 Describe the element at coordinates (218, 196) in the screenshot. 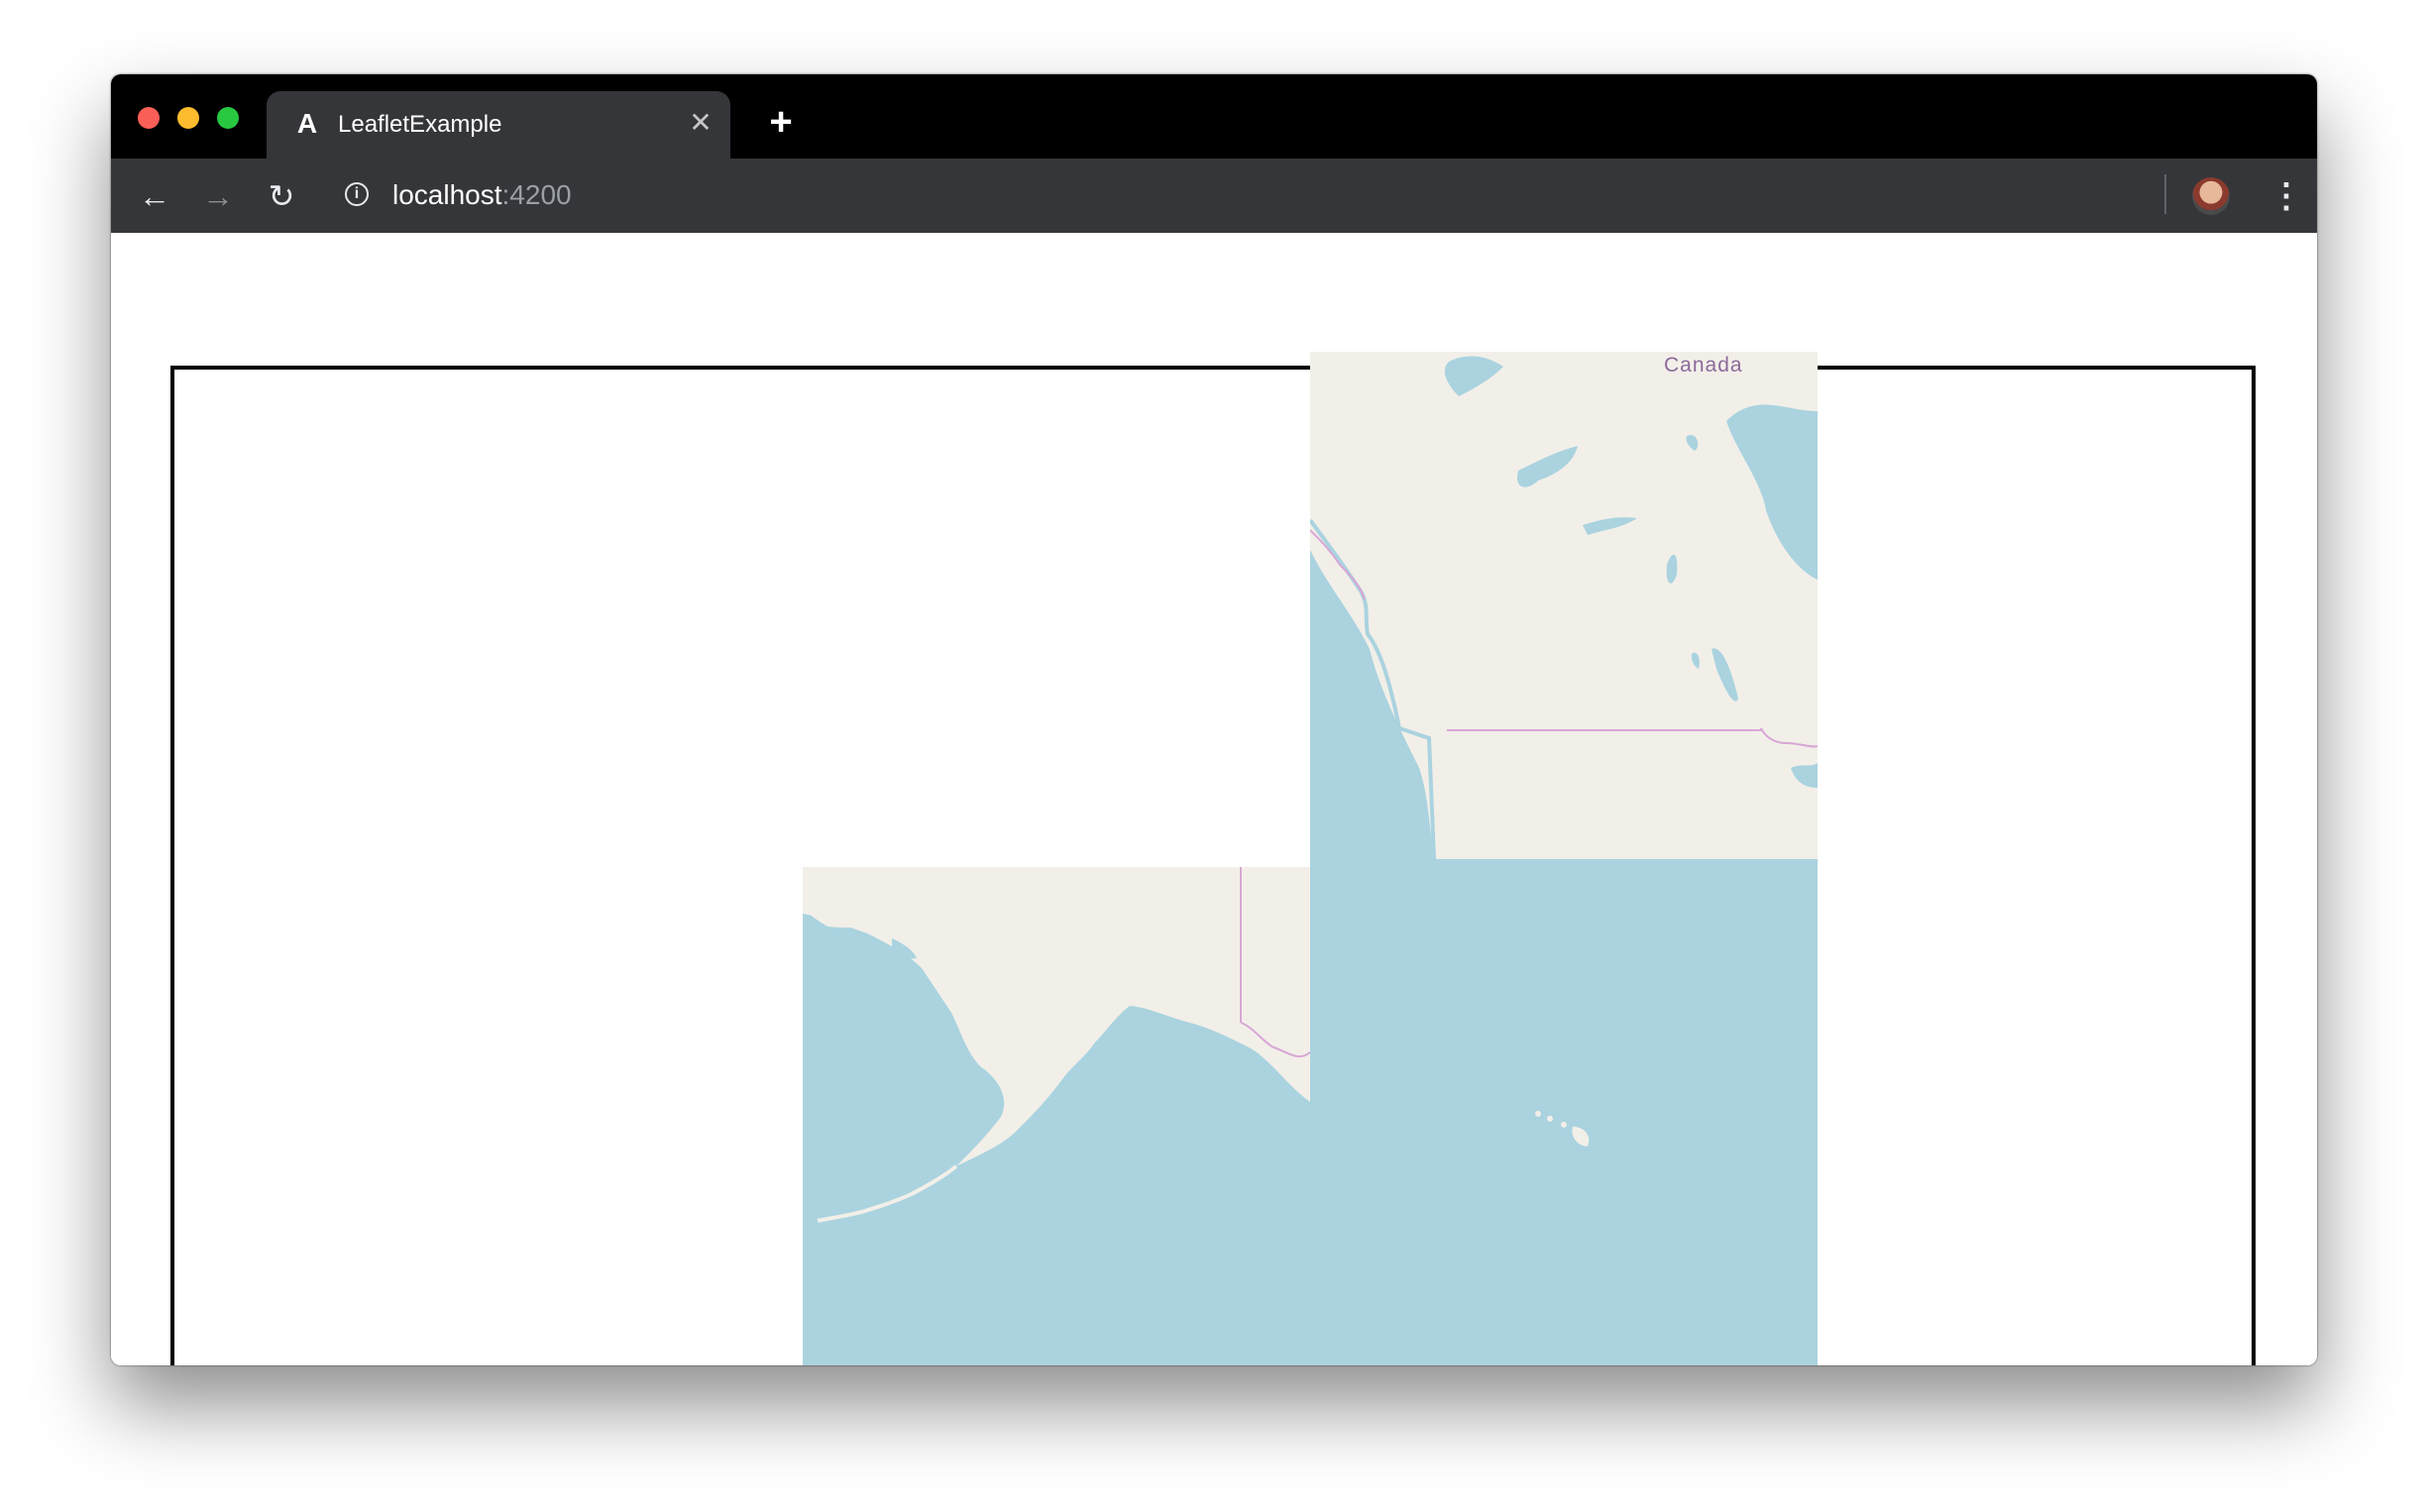

I see `forward-arrow-icon: →` at that location.